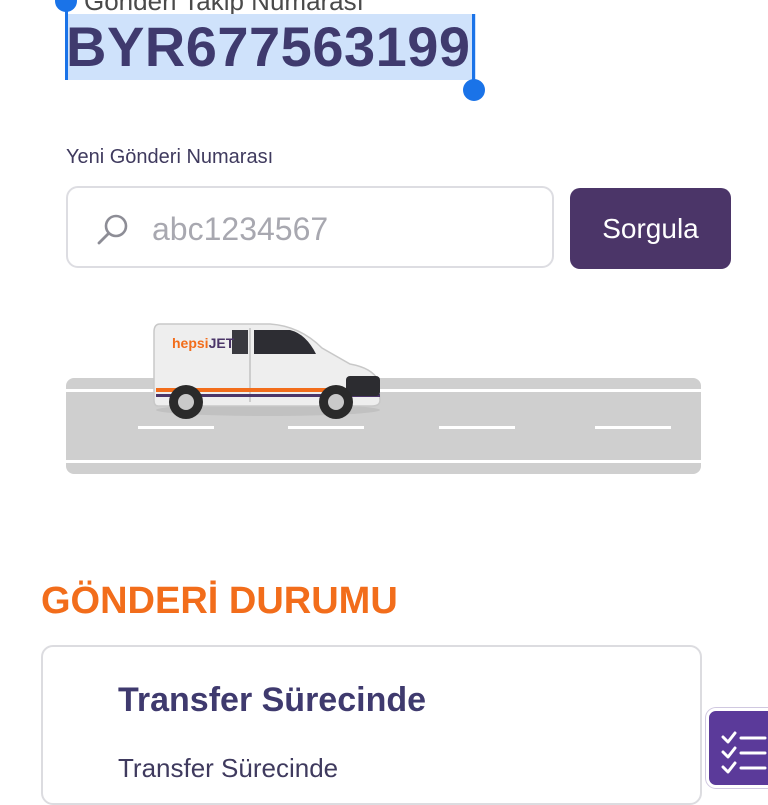  I want to click on search-icon, so click(112, 229).